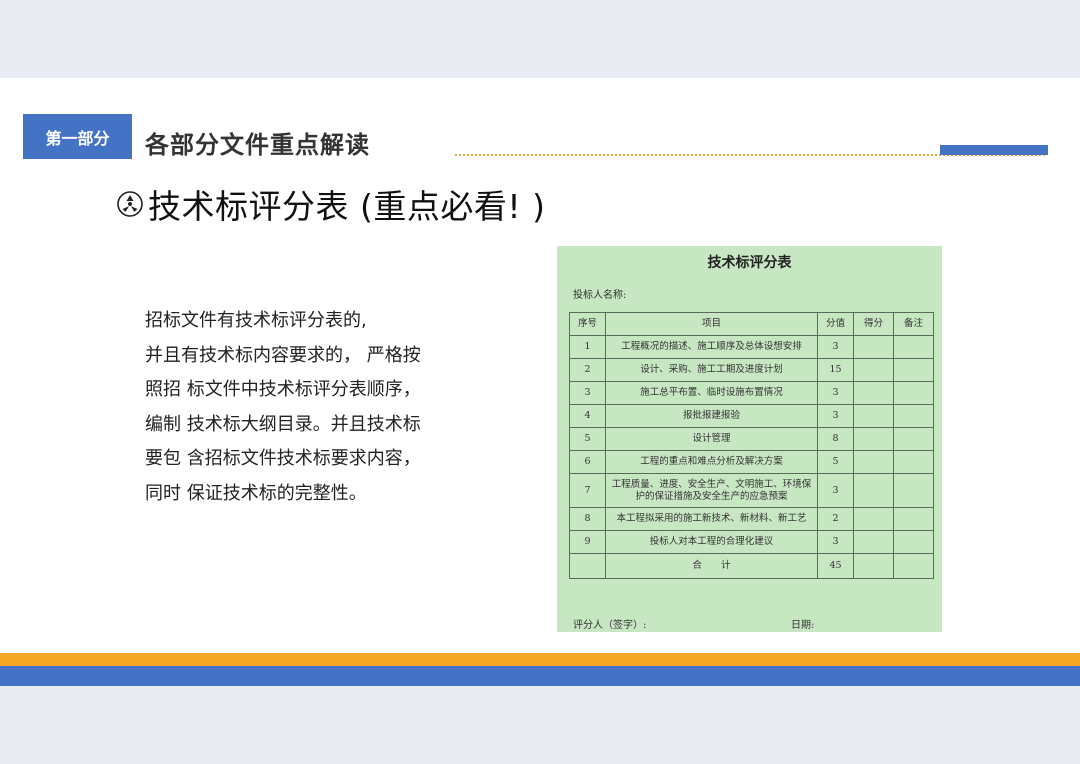 This screenshot has height=764, width=1080. I want to click on col-header-remark: 备注, so click(913, 324).